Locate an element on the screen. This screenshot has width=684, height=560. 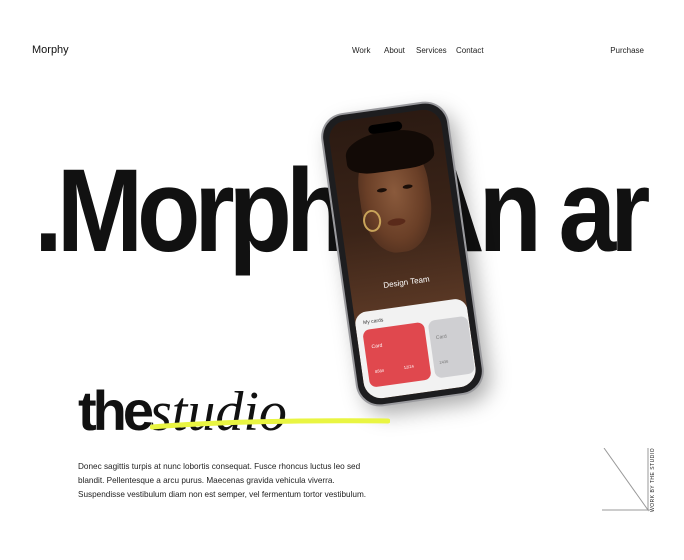
purchase-link: Purchase is located at coordinates (627, 50).